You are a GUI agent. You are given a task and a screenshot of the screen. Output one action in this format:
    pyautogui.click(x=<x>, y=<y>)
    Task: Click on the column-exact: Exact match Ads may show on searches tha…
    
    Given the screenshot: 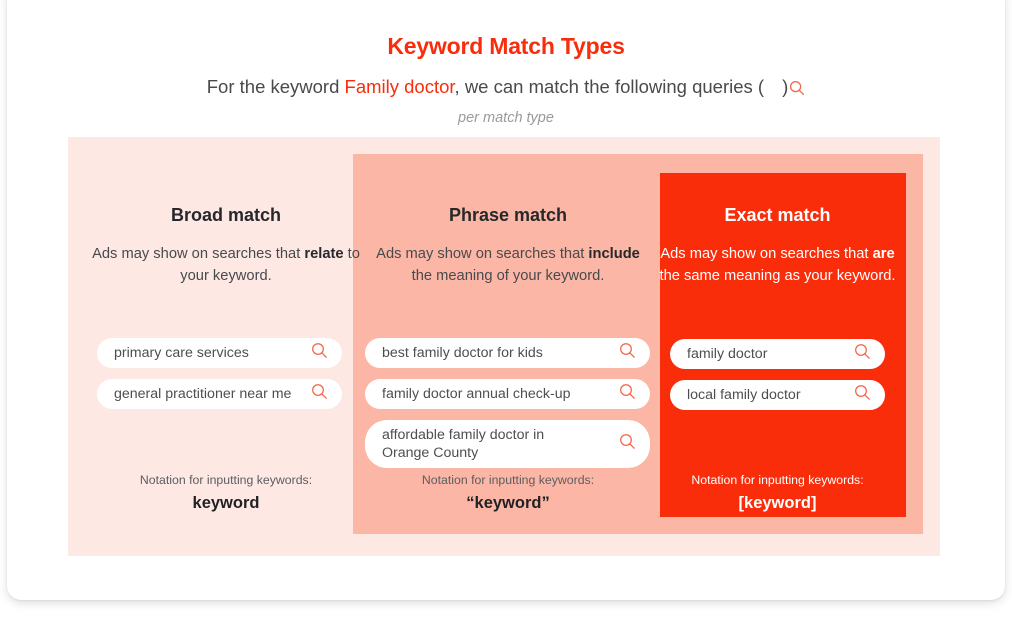 What is the action you would take?
    pyautogui.click(x=777, y=246)
    